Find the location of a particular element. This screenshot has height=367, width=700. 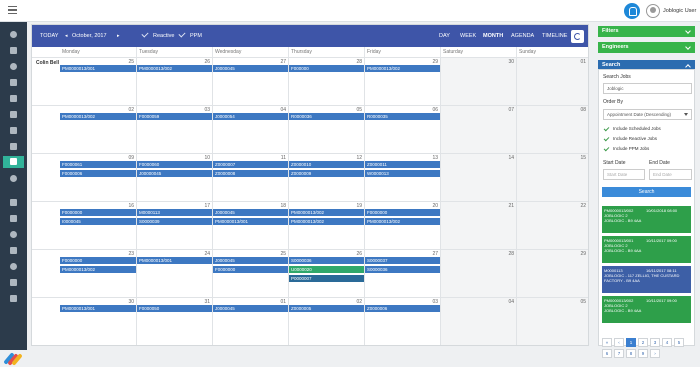

page-button: 3 is located at coordinates (655, 342).